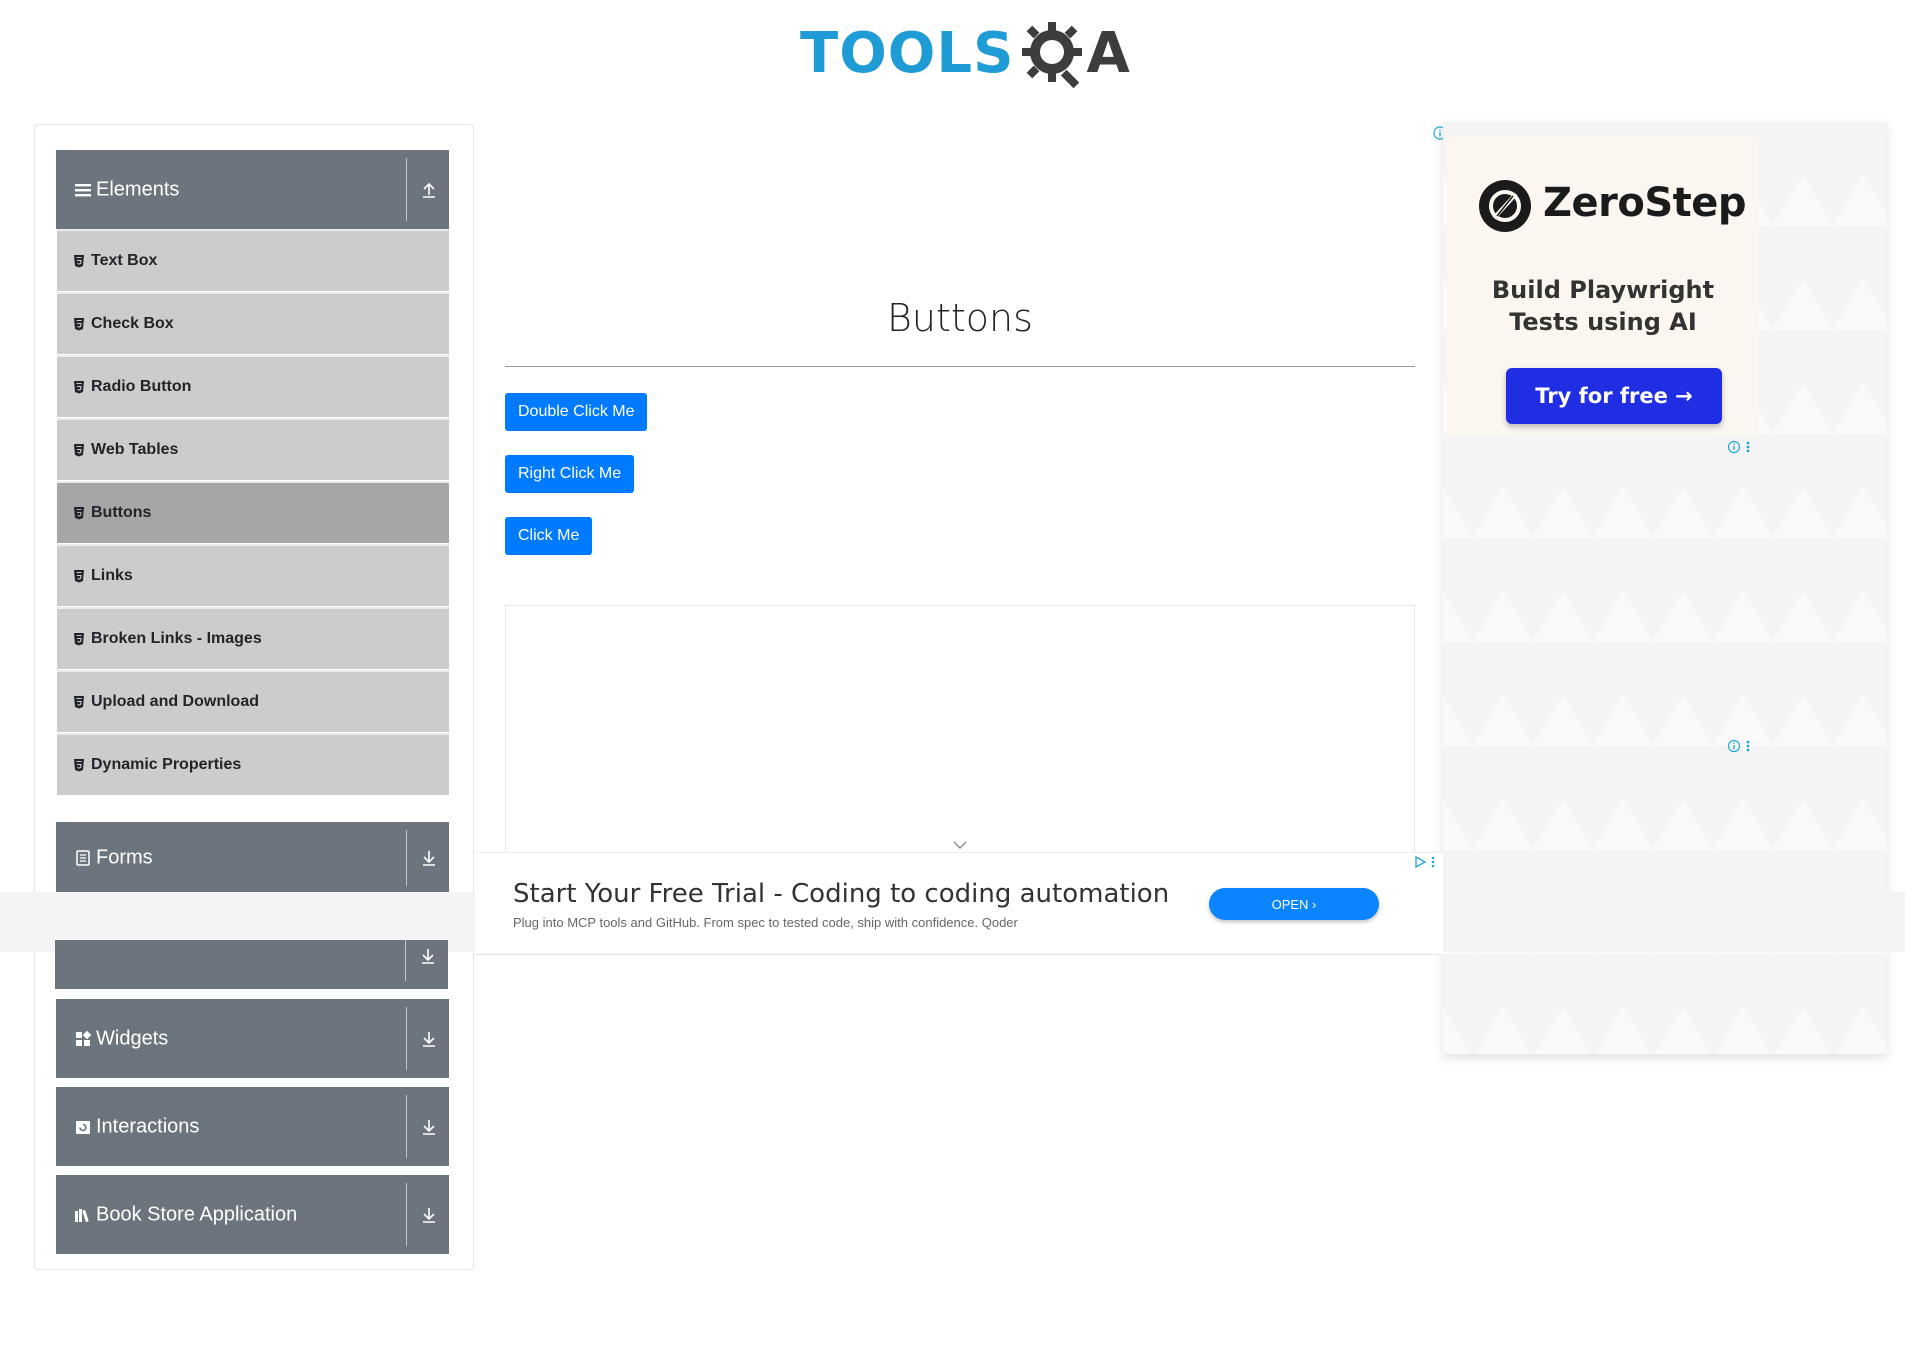 Image resolution: width=1905 pixels, height=1370 pixels. What do you see at coordinates (84, 1038) in the screenshot?
I see `widgets-icon` at bounding box center [84, 1038].